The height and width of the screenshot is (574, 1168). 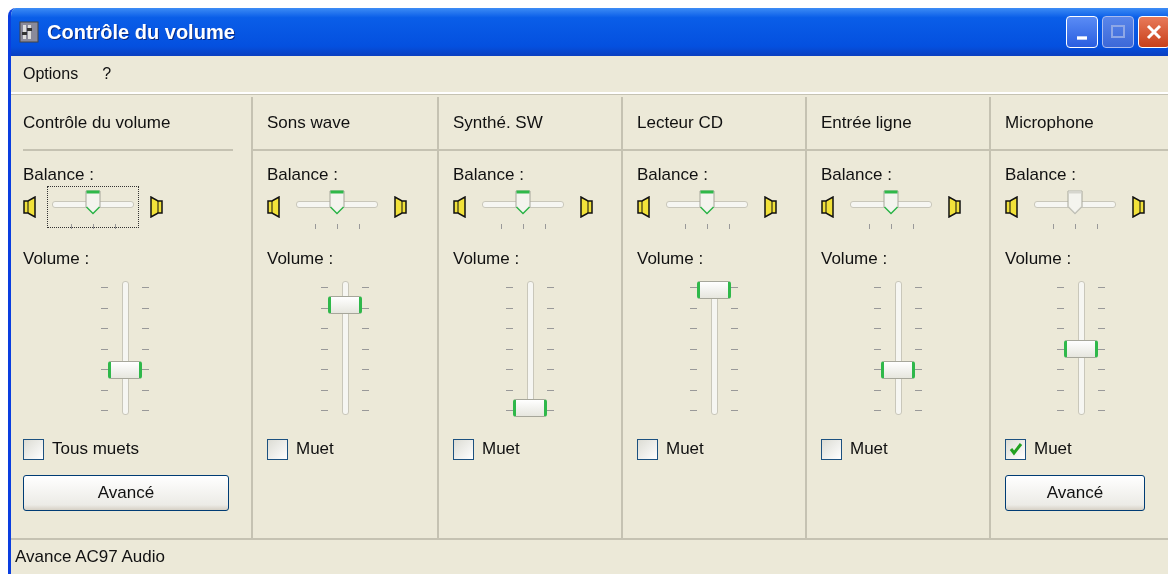 What do you see at coordinates (90, 557) in the screenshot?
I see `status-text: Avance AC97 Audio` at bounding box center [90, 557].